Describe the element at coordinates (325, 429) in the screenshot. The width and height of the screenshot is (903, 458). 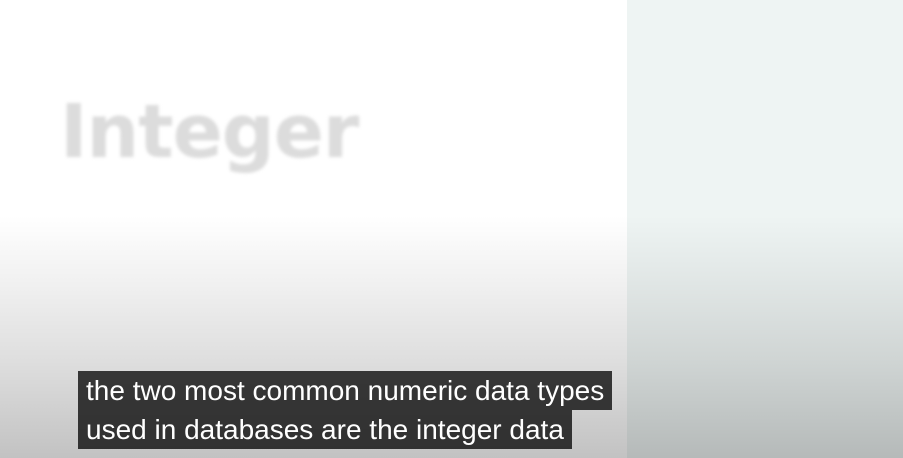
I see `caption-line-2: used in databases are the integer data` at that location.